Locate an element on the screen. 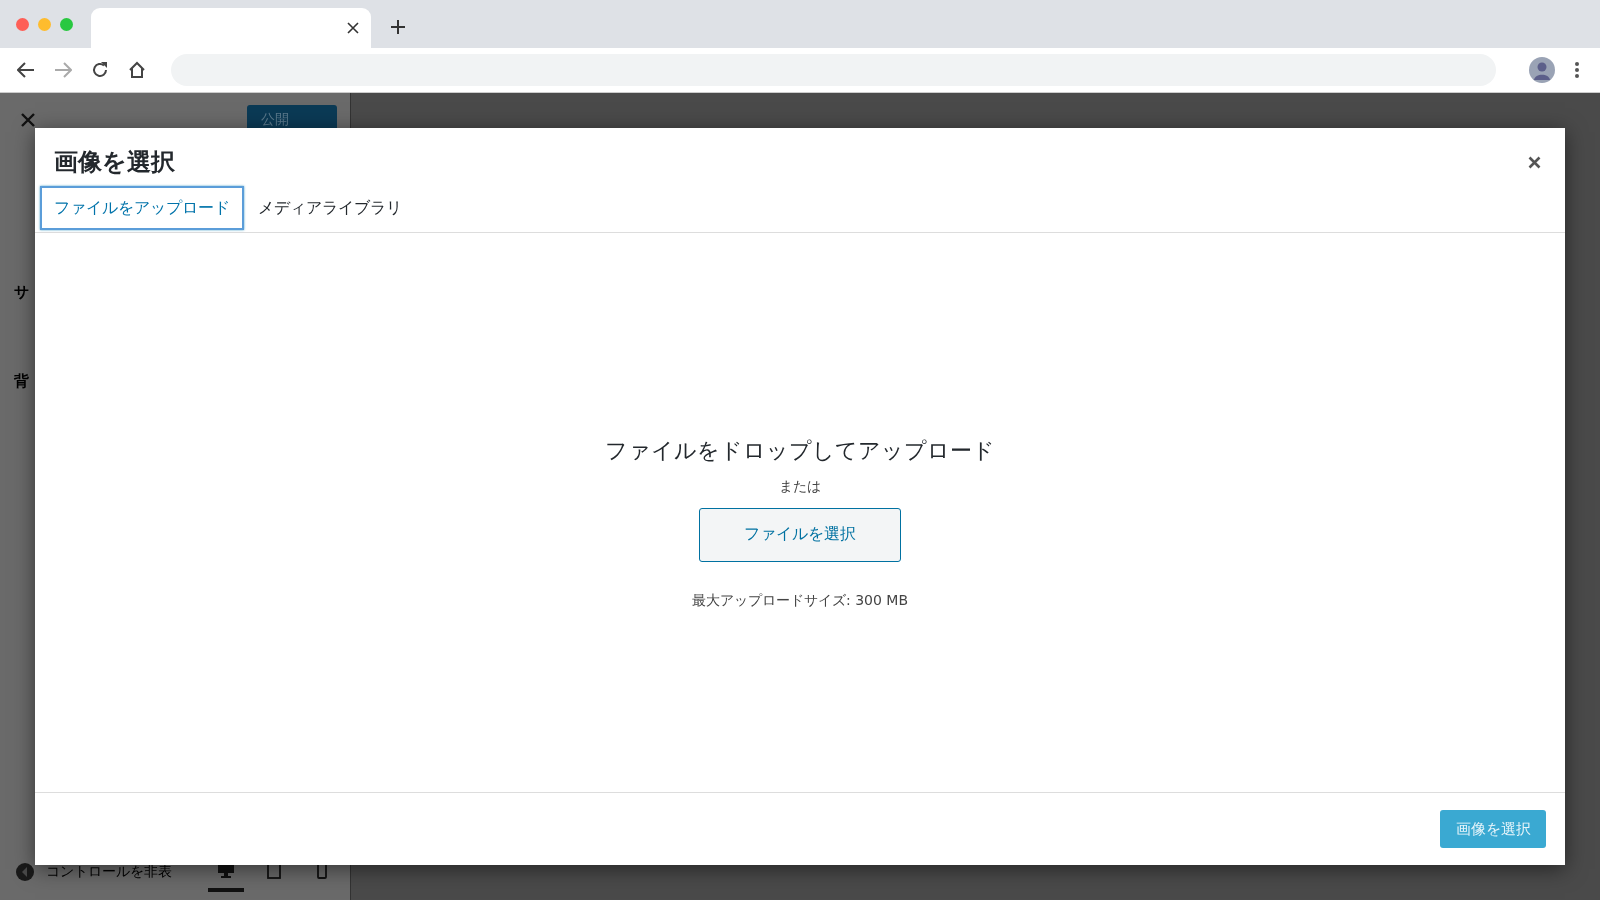 Image resolution: width=1600 pixels, height=900 pixels. reload-icon is located at coordinates (100, 70).